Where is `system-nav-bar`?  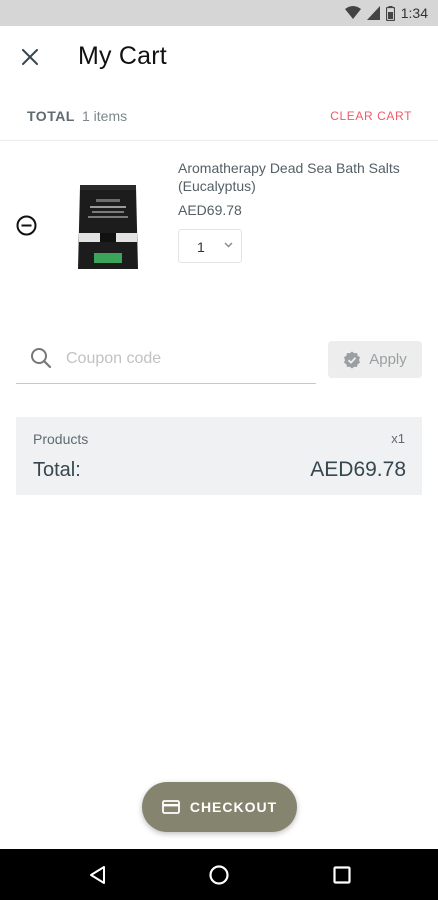
system-nav-bar is located at coordinates (219, 874).